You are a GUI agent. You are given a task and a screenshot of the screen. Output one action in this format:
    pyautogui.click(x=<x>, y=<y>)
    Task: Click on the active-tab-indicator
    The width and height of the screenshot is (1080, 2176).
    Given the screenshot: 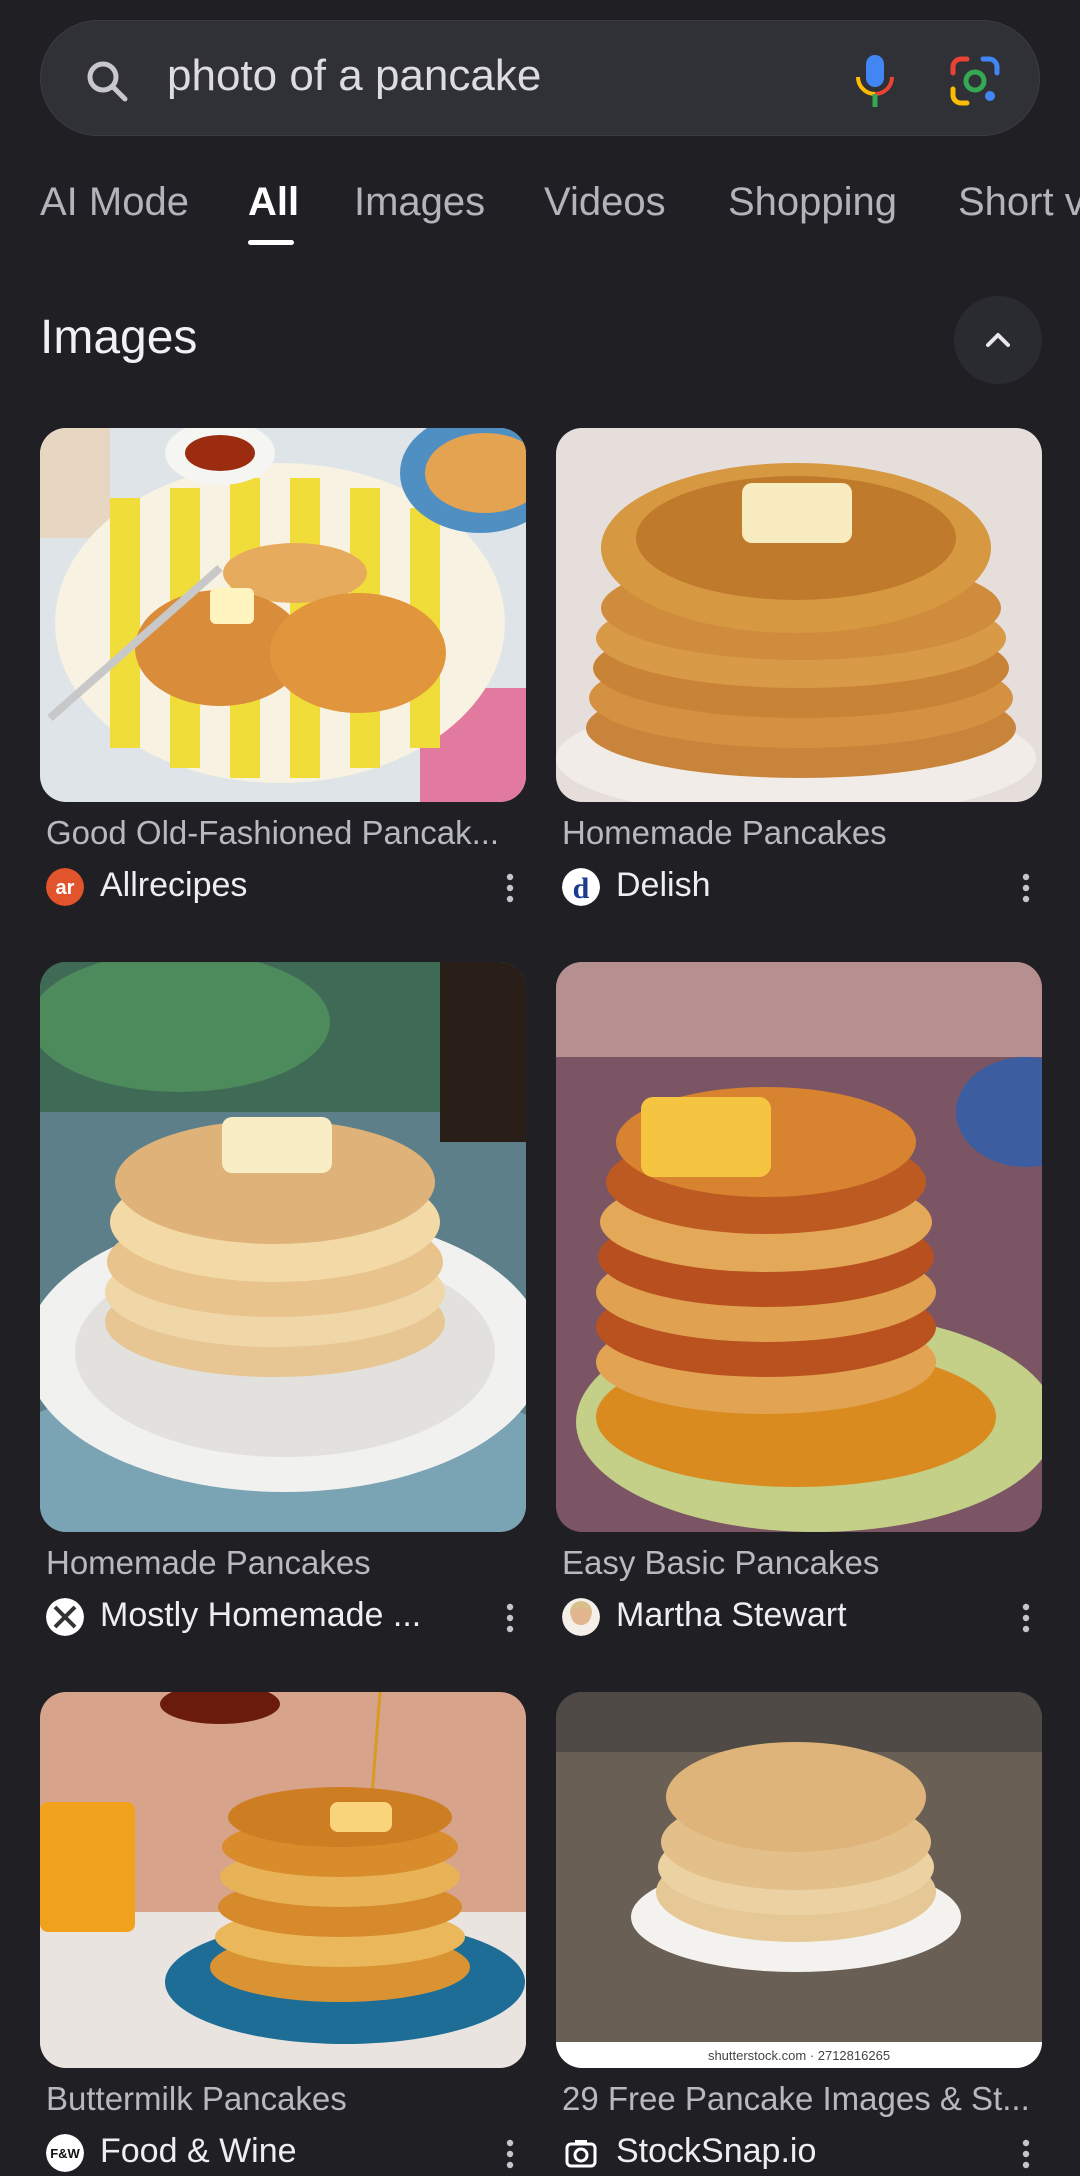 What is the action you would take?
    pyautogui.click(x=271, y=242)
    